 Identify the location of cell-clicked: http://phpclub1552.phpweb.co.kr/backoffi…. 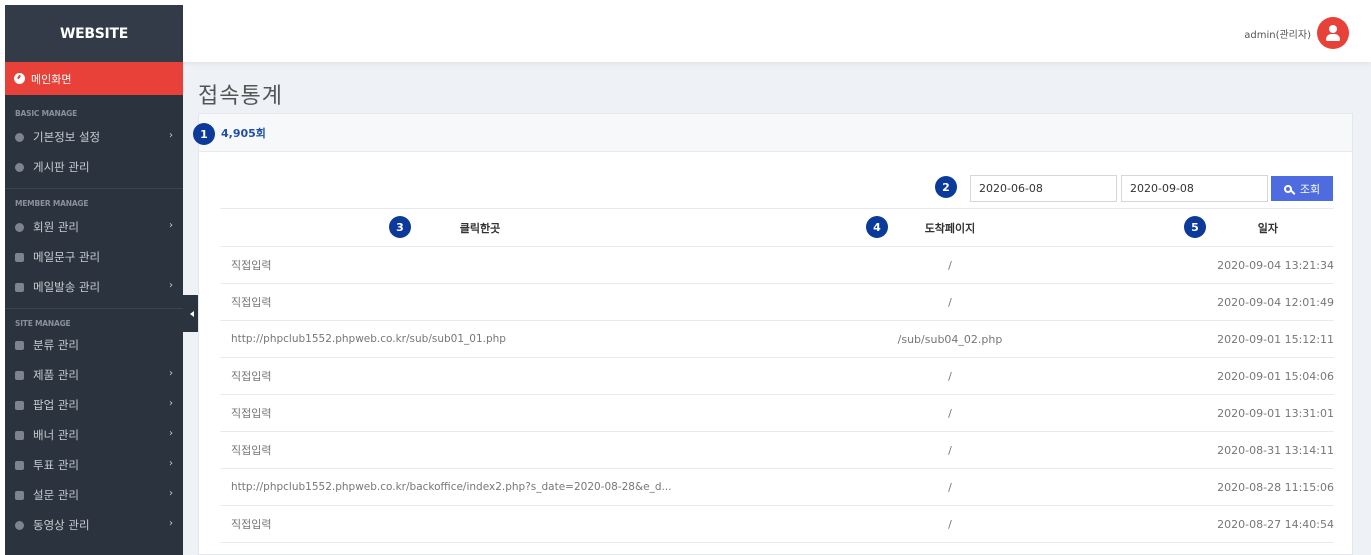
(480, 487).